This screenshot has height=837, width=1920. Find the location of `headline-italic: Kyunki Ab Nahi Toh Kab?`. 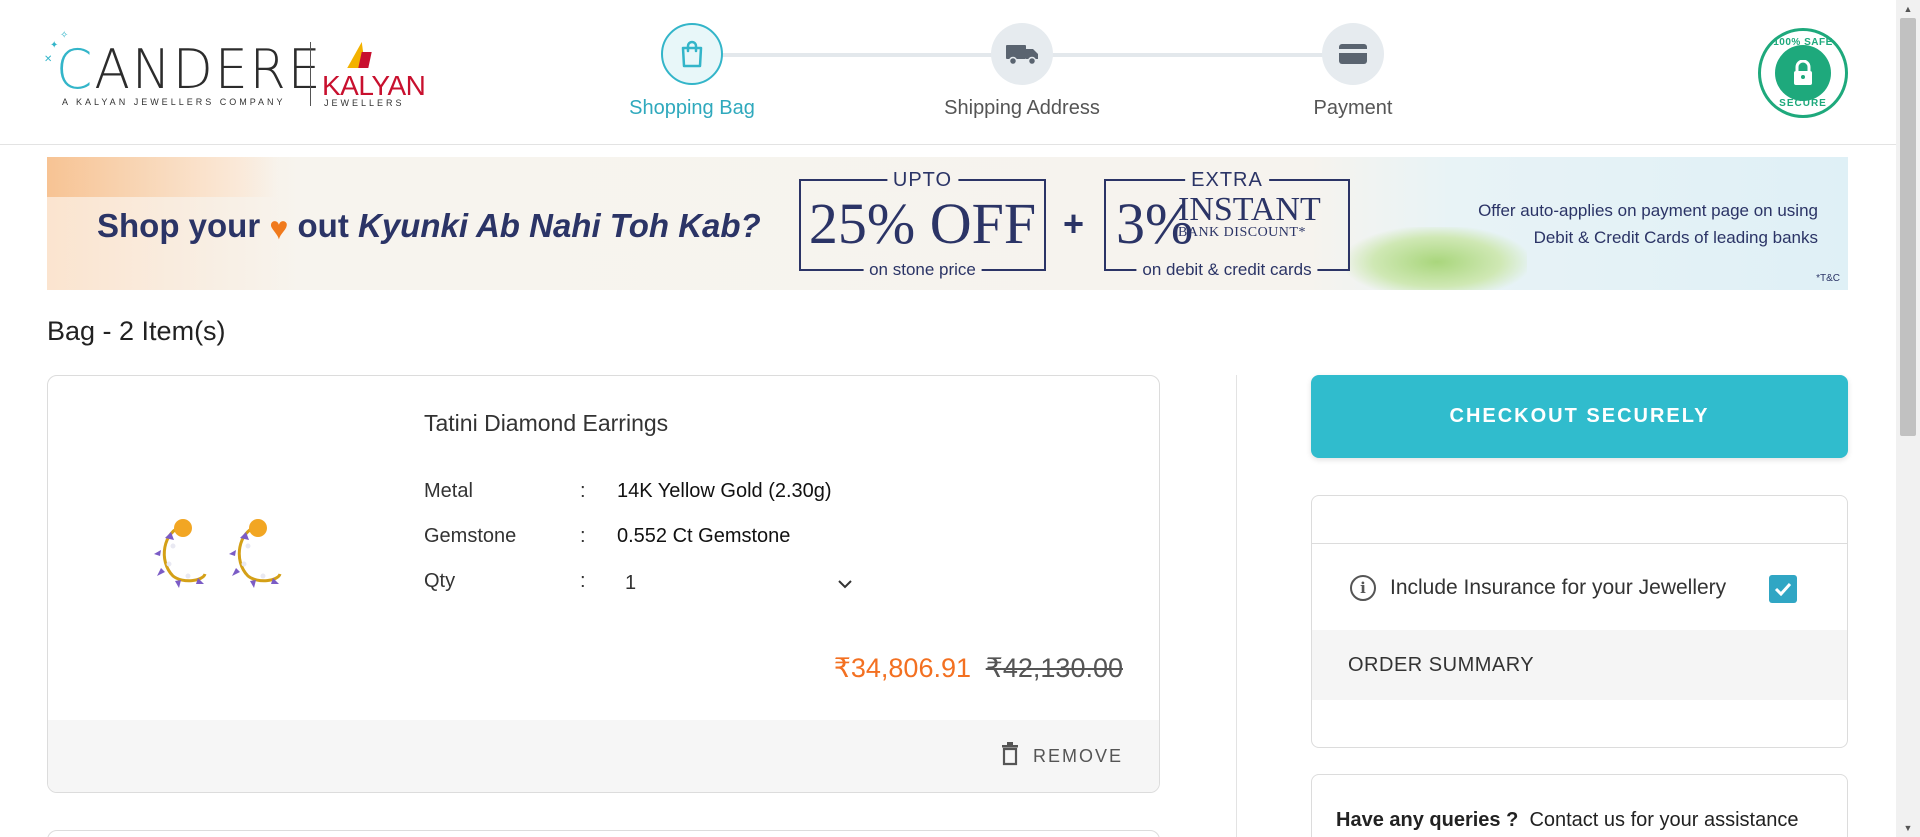

headline-italic: Kyunki Ab Nahi Toh Kab? is located at coordinates (559, 225).